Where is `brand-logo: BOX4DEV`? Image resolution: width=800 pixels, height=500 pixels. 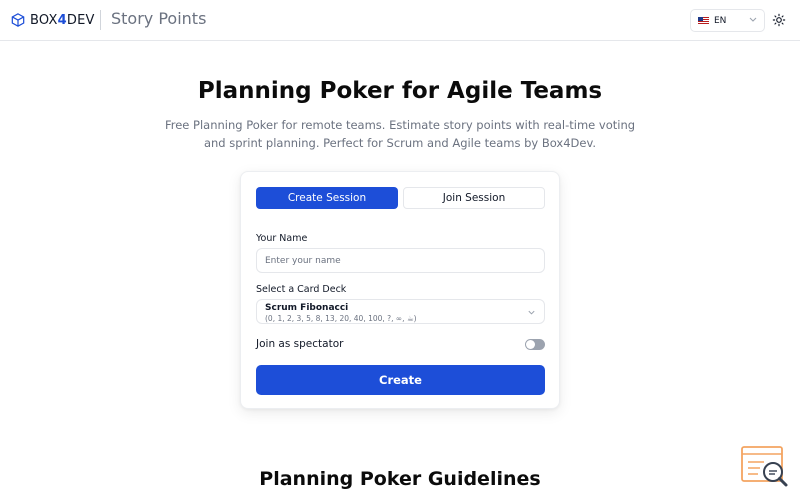
brand-logo: BOX4DEV is located at coordinates (53, 20).